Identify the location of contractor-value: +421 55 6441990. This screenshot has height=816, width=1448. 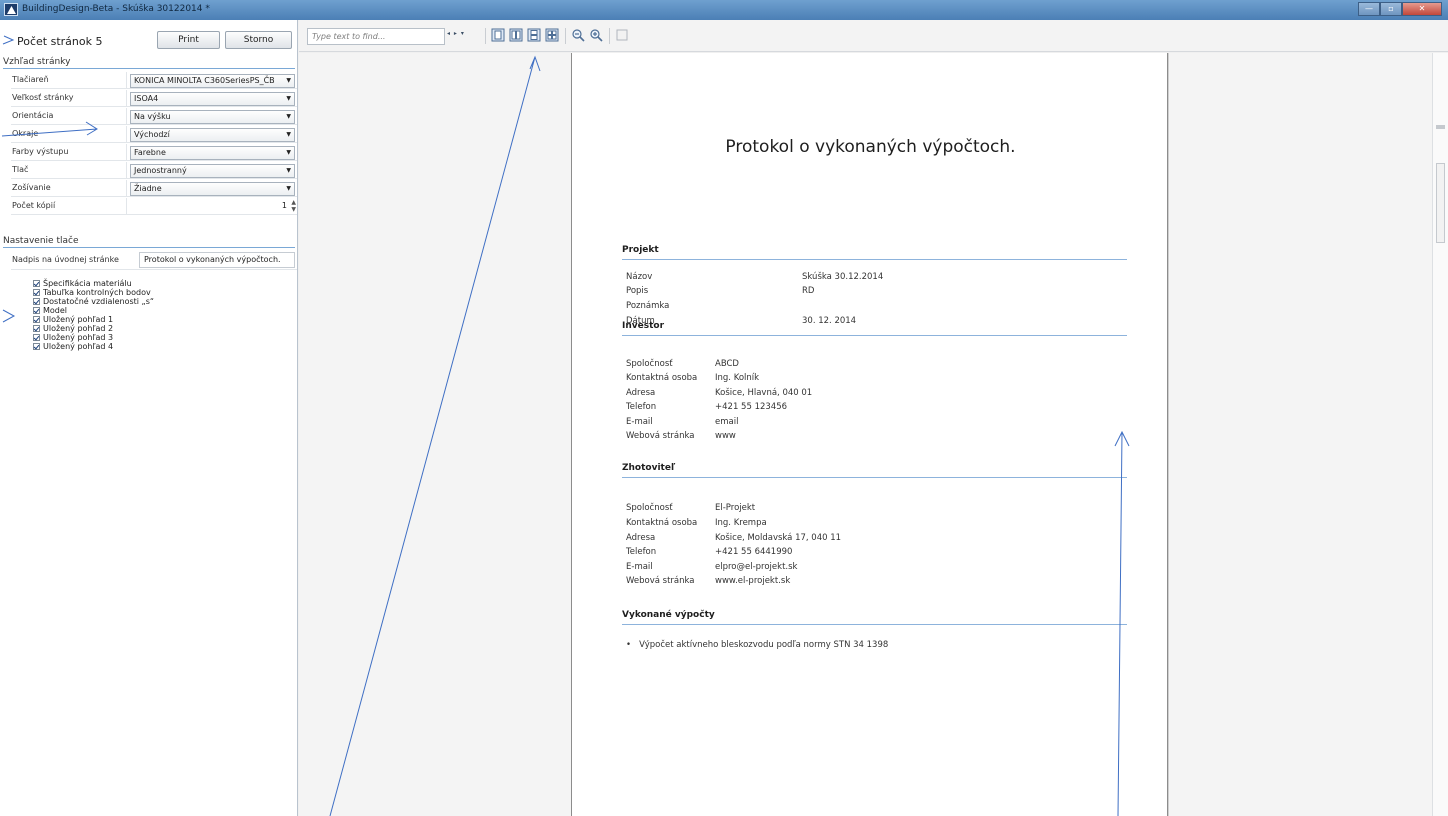
(754, 552).